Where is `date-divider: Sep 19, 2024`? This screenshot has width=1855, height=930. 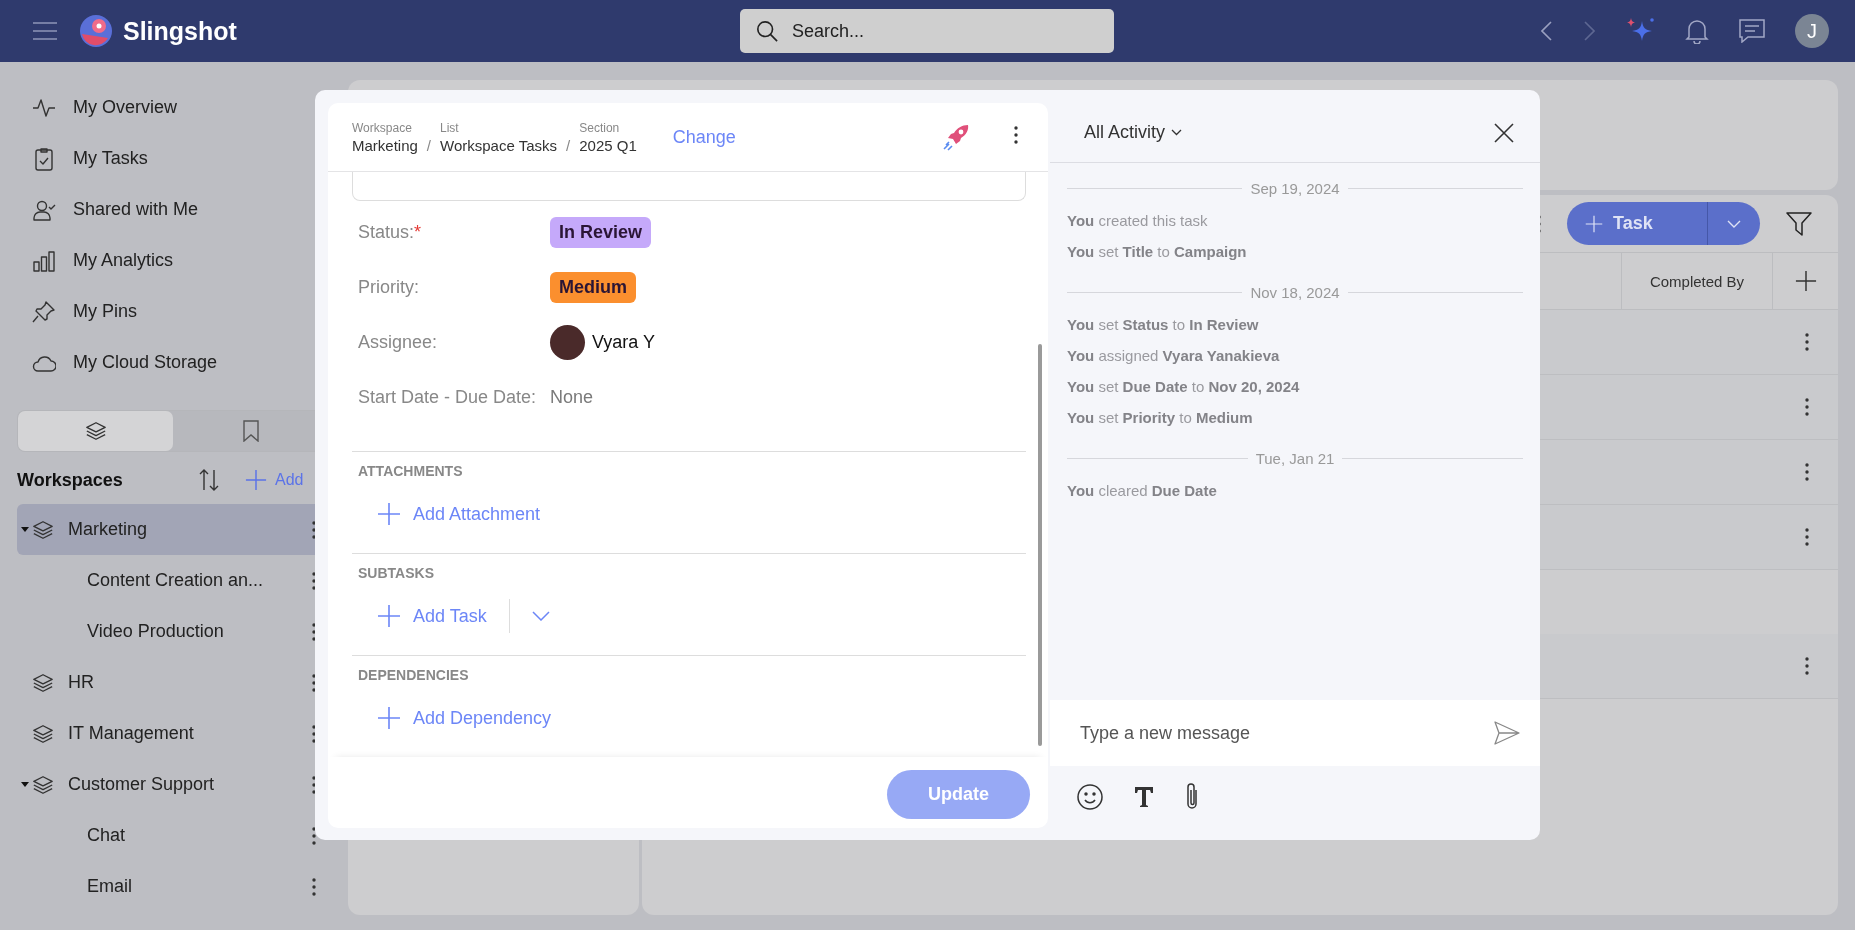
date-divider: Sep 19, 2024 is located at coordinates (1295, 188).